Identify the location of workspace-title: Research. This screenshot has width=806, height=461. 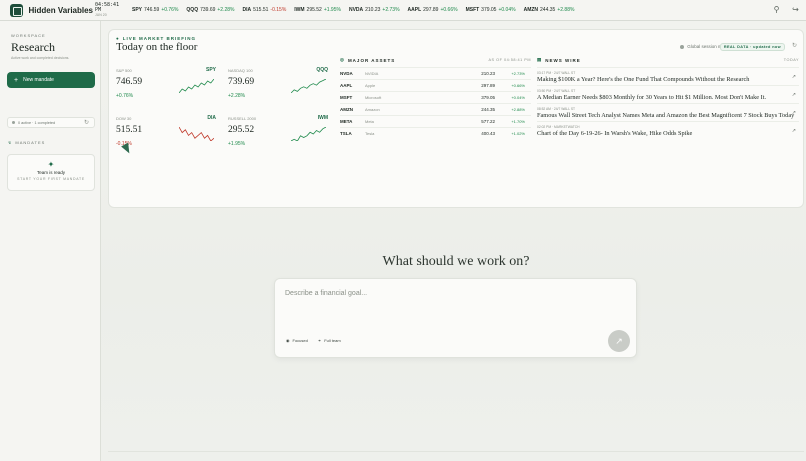
(33, 47).